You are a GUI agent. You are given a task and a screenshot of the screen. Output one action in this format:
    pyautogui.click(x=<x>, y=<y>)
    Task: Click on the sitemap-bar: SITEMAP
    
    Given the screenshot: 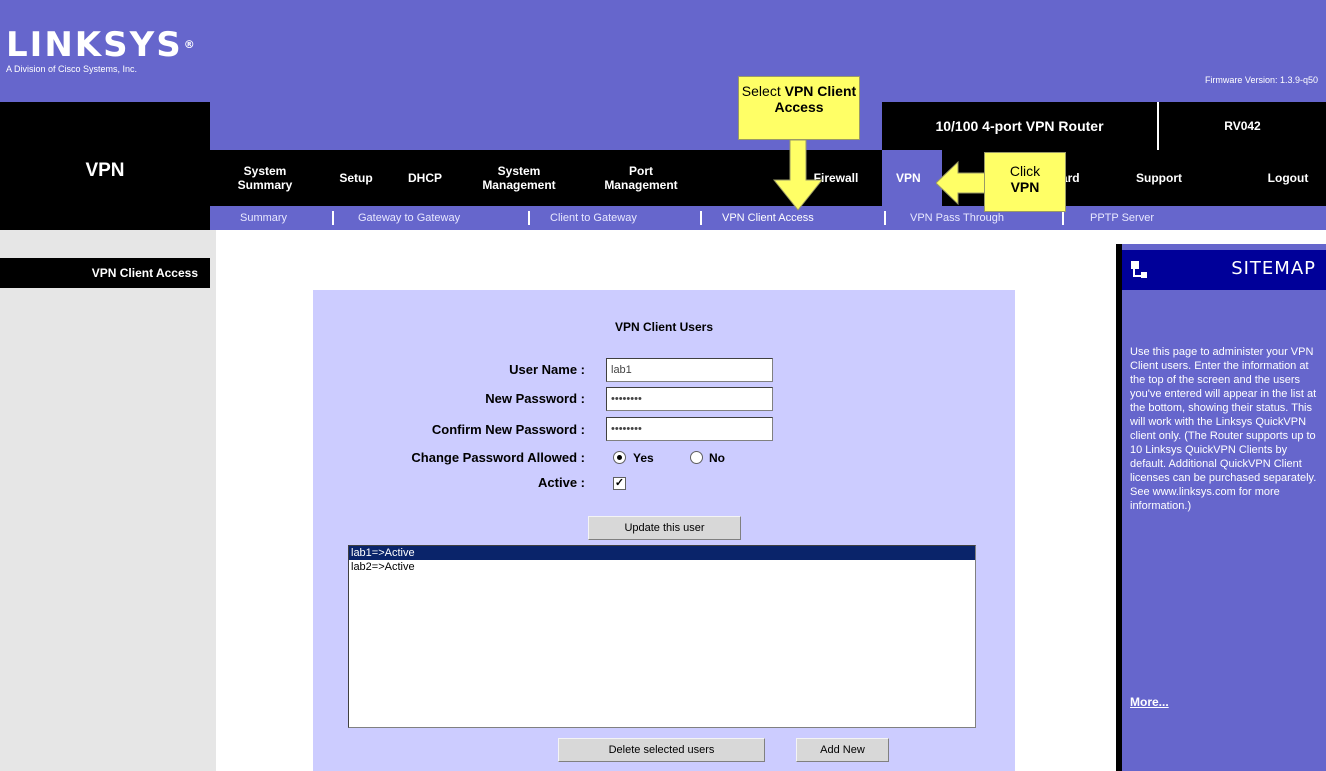 What is the action you would take?
    pyautogui.click(x=1224, y=270)
    